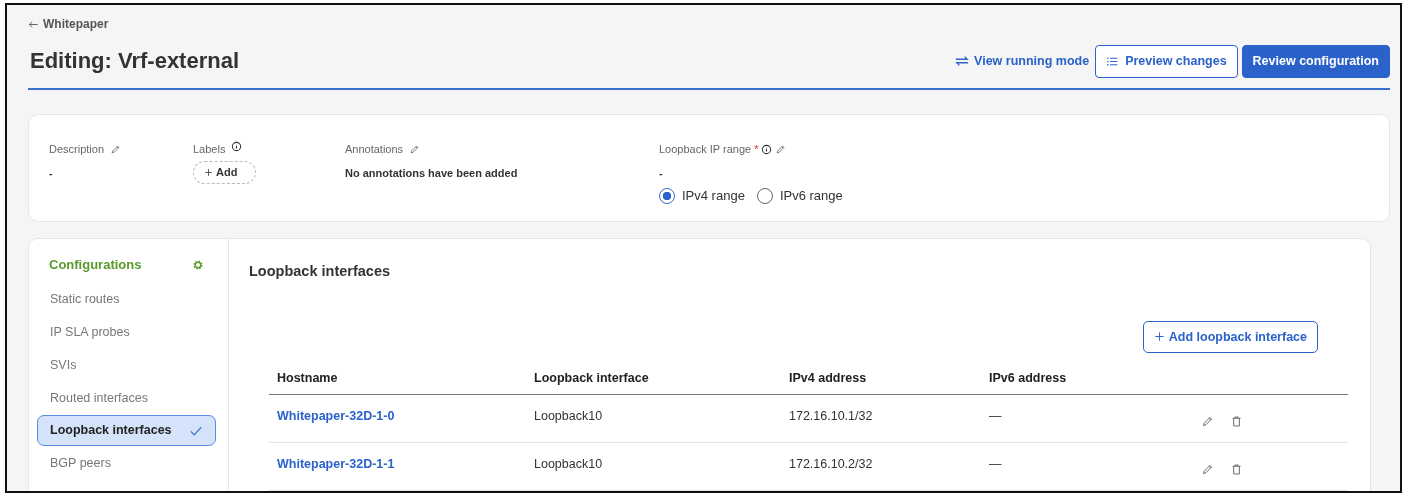 Image resolution: width=1405 pixels, height=495 pixels. What do you see at coordinates (756, 149) in the screenshot?
I see `required-asterisk: *` at bounding box center [756, 149].